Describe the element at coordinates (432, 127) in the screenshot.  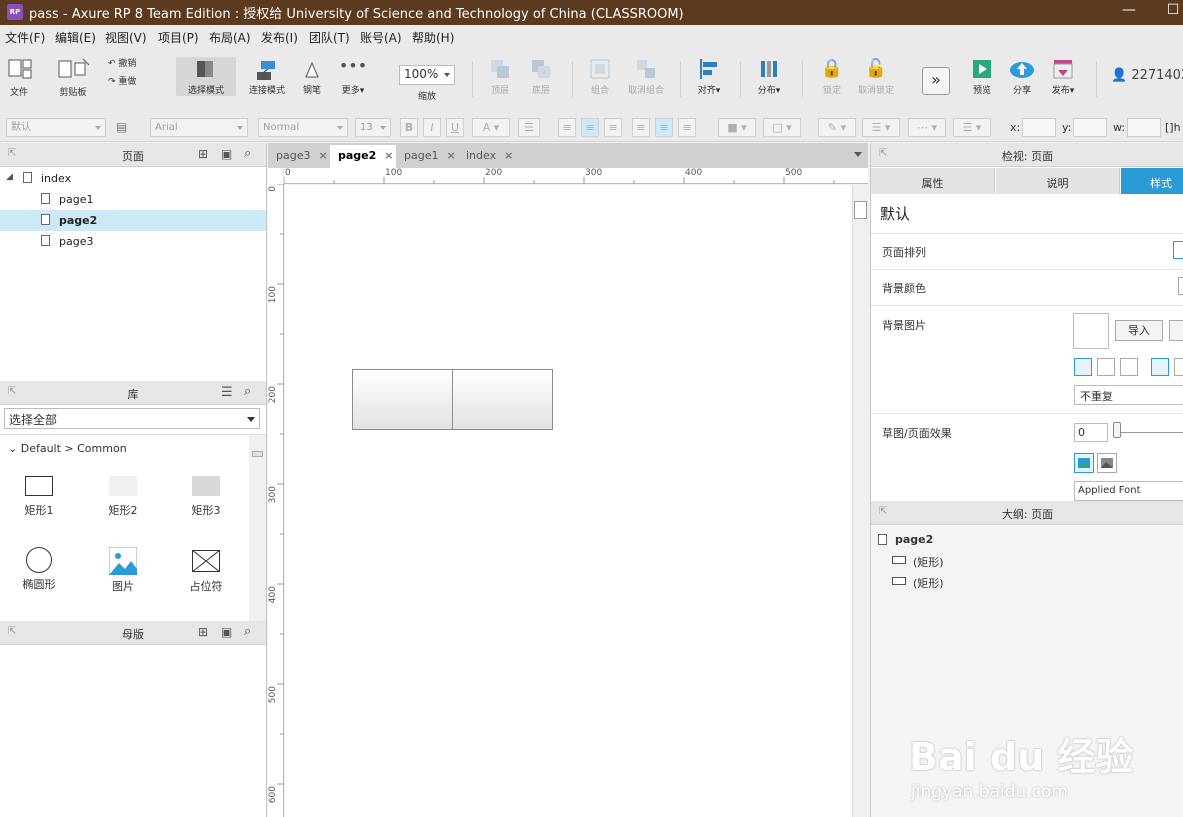
I see `italic-button: I` at that location.